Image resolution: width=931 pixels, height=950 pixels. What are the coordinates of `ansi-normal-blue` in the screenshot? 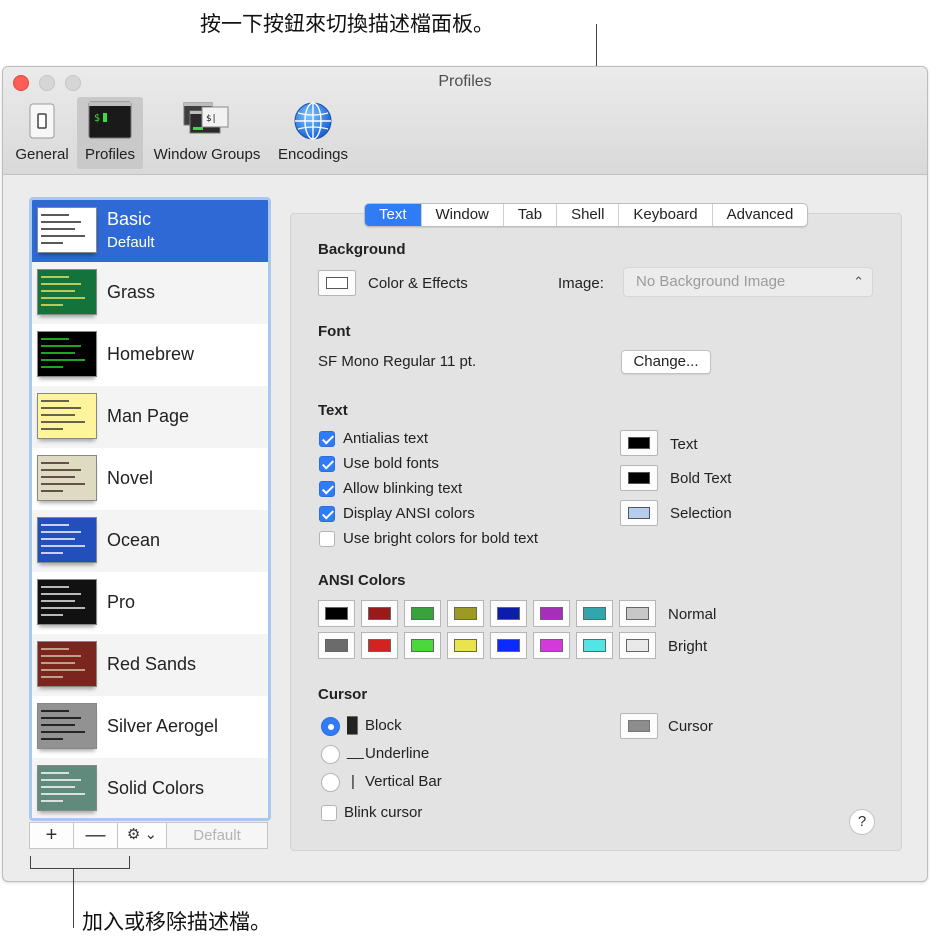 It's located at (508, 613).